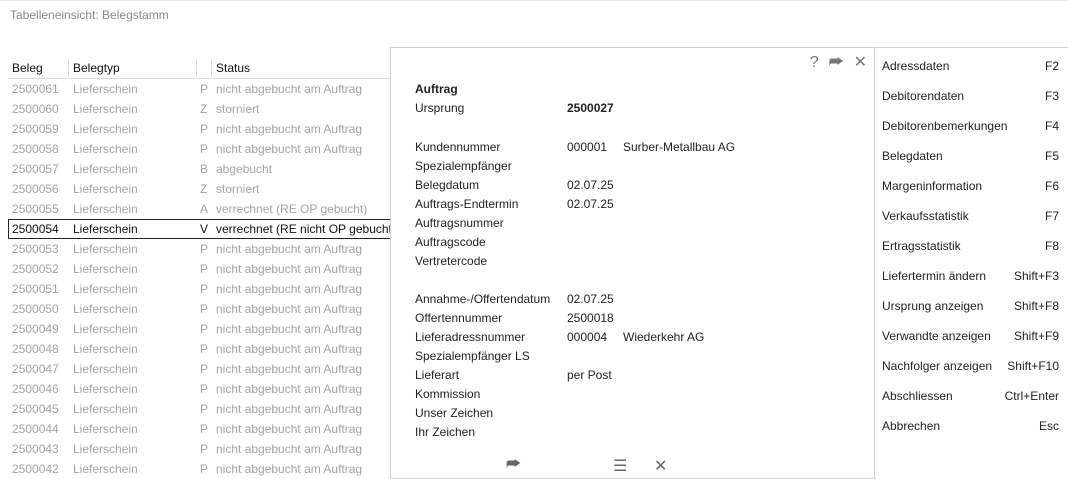  I want to click on column-header-belegtyp: Belegtyp, so click(96, 68).